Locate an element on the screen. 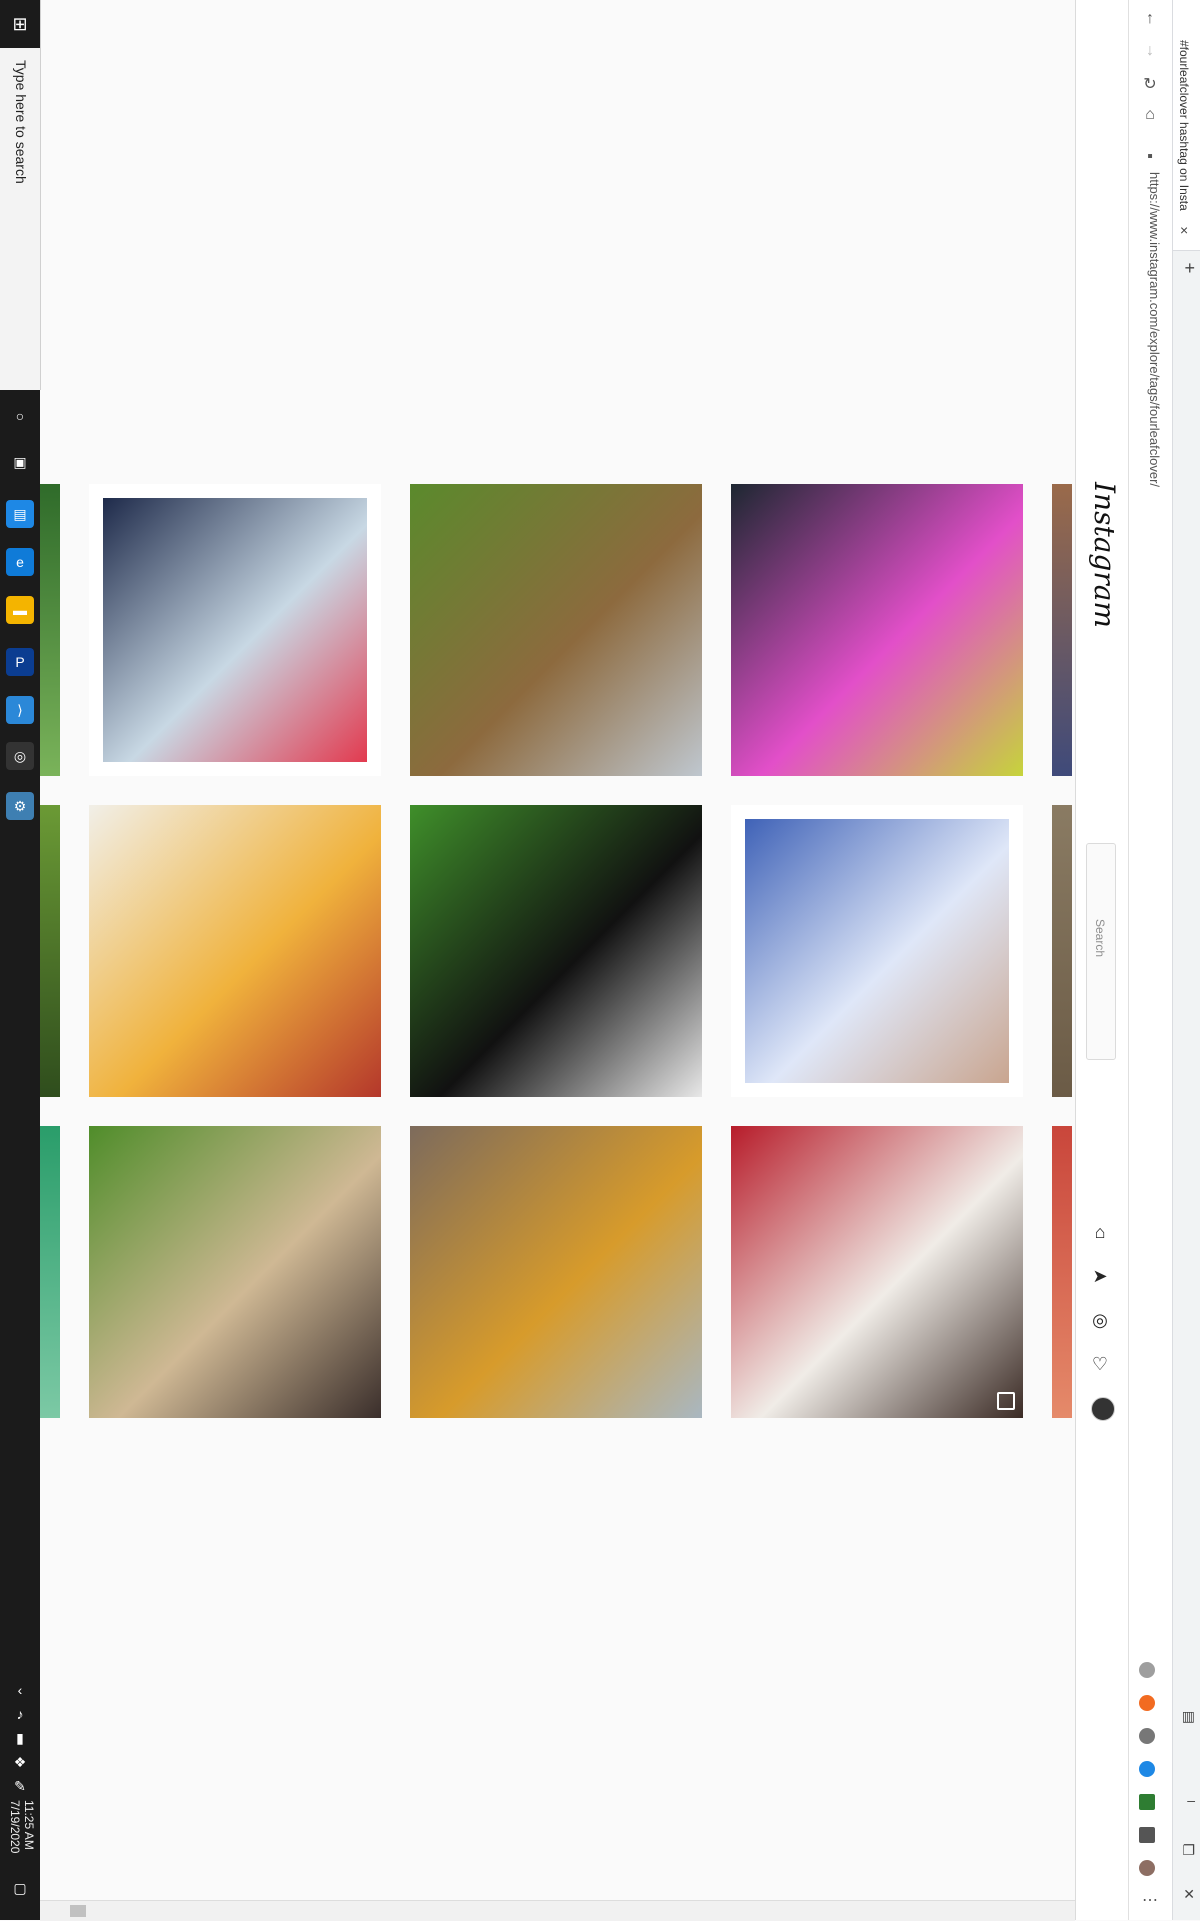  clock-date: 7/19/2020 is located at coordinates (15, 1827).